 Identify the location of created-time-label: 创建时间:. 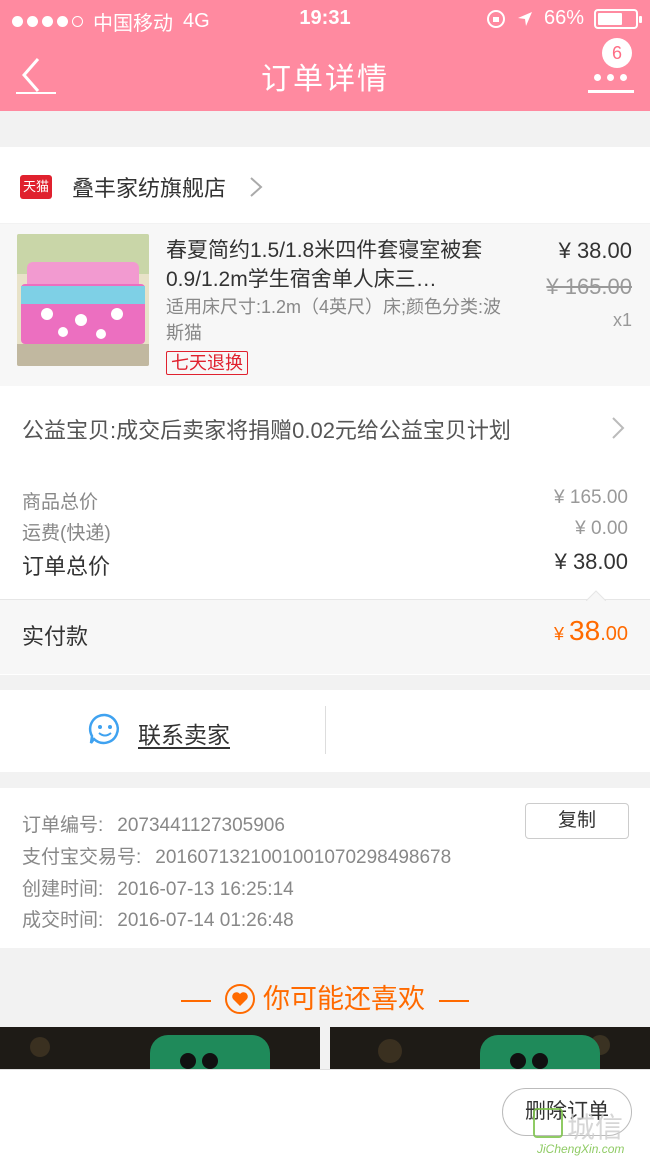
(63, 889).